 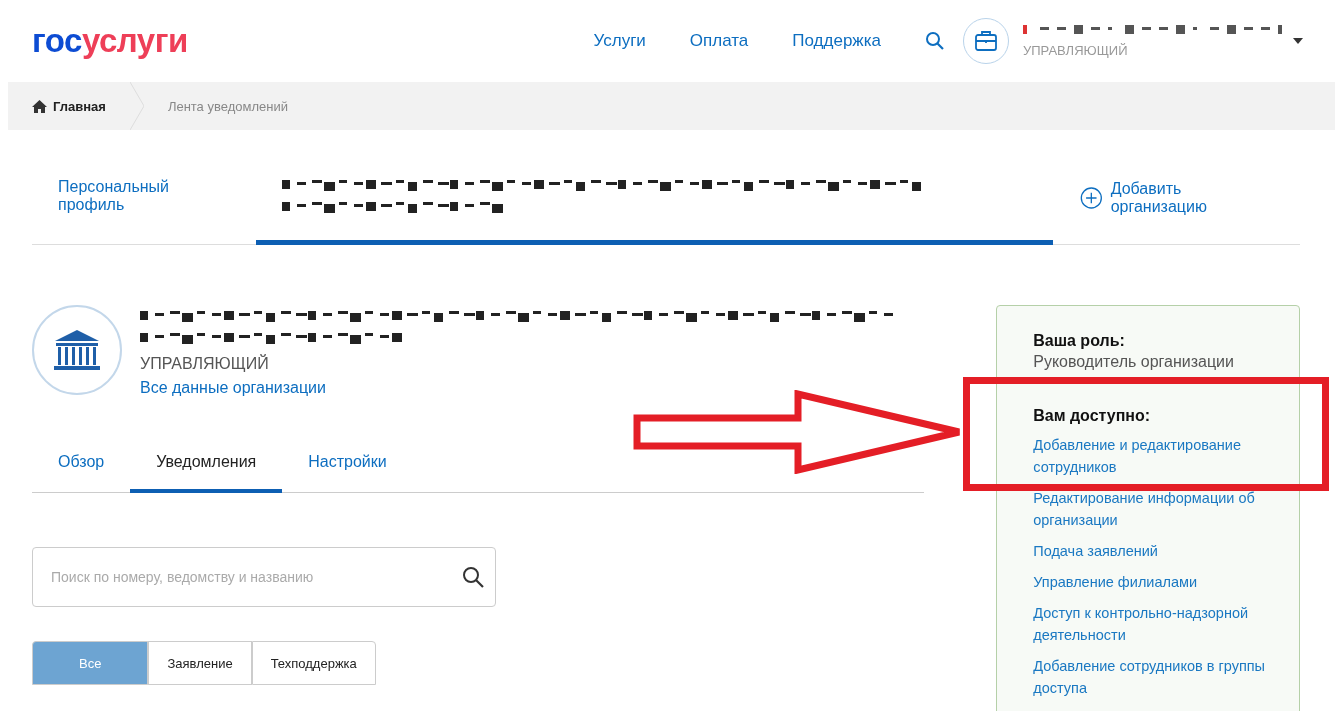 What do you see at coordinates (81, 467) in the screenshot?
I see `tab: Обзор` at bounding box center [81, 467].